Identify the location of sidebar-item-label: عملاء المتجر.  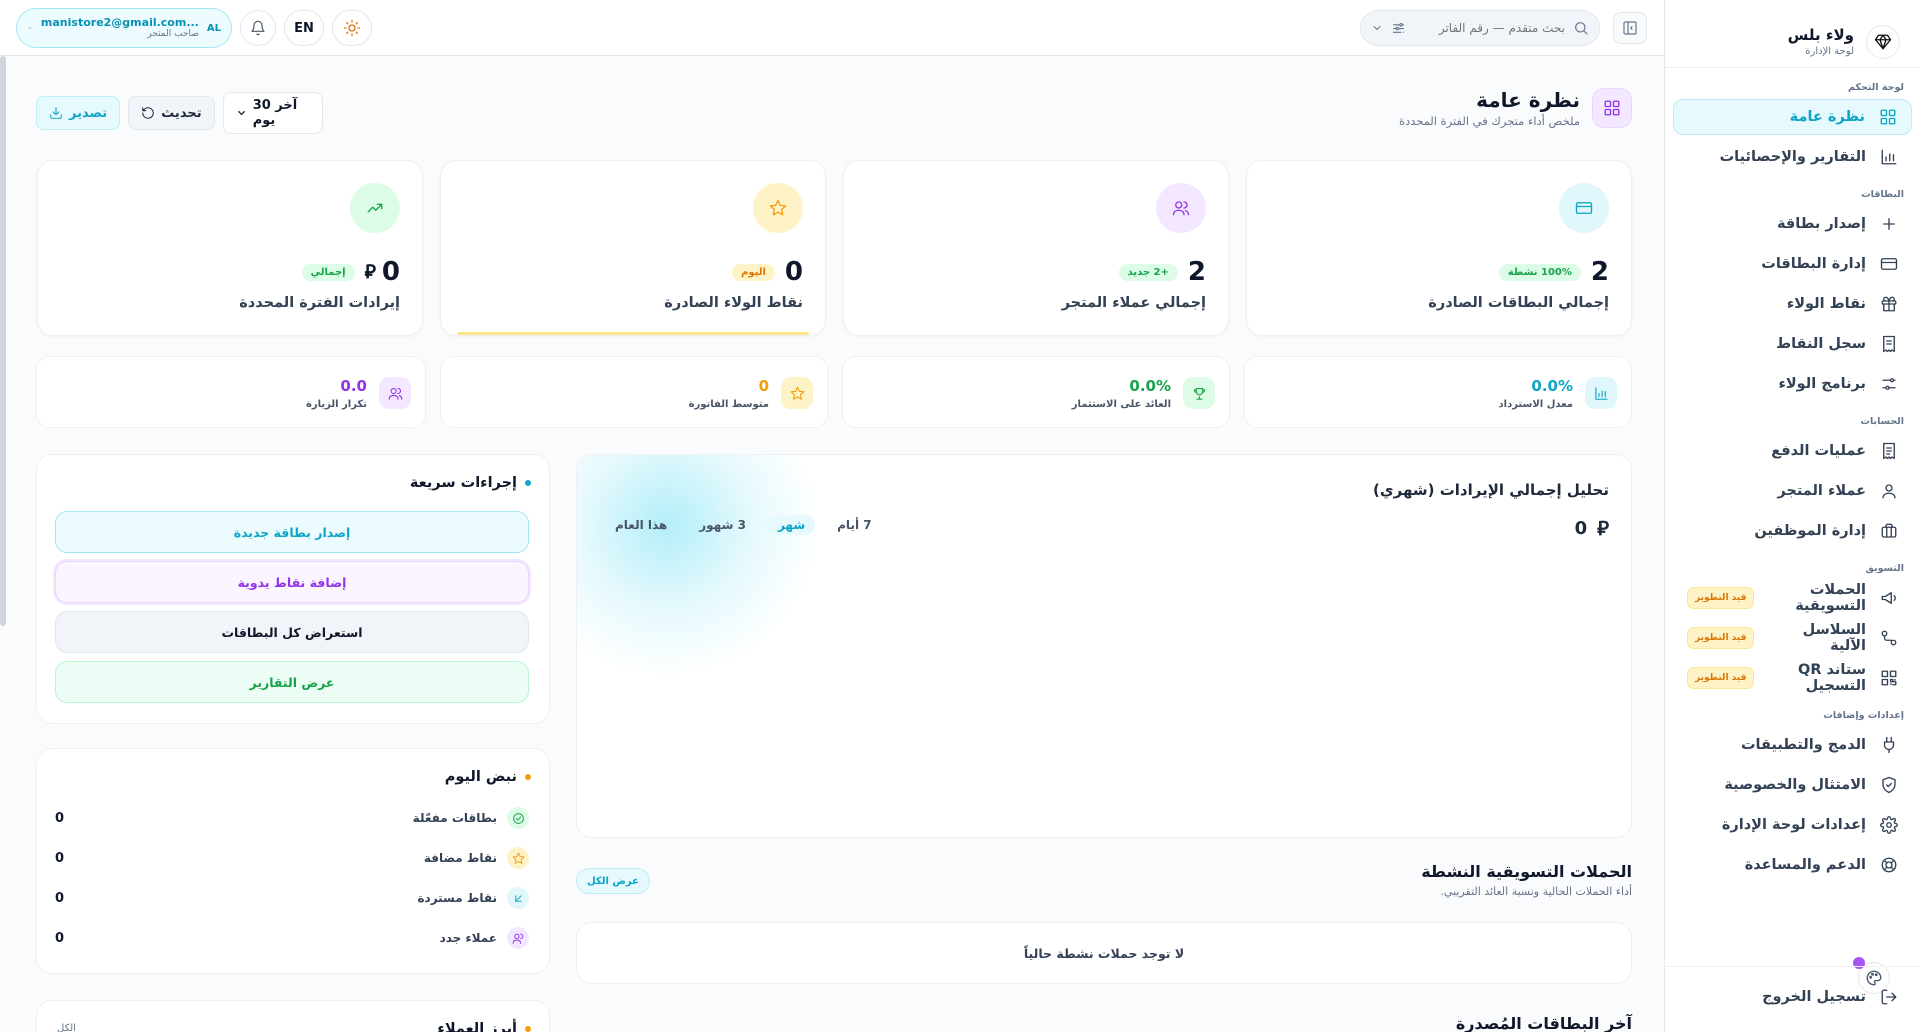
(1821, 491).